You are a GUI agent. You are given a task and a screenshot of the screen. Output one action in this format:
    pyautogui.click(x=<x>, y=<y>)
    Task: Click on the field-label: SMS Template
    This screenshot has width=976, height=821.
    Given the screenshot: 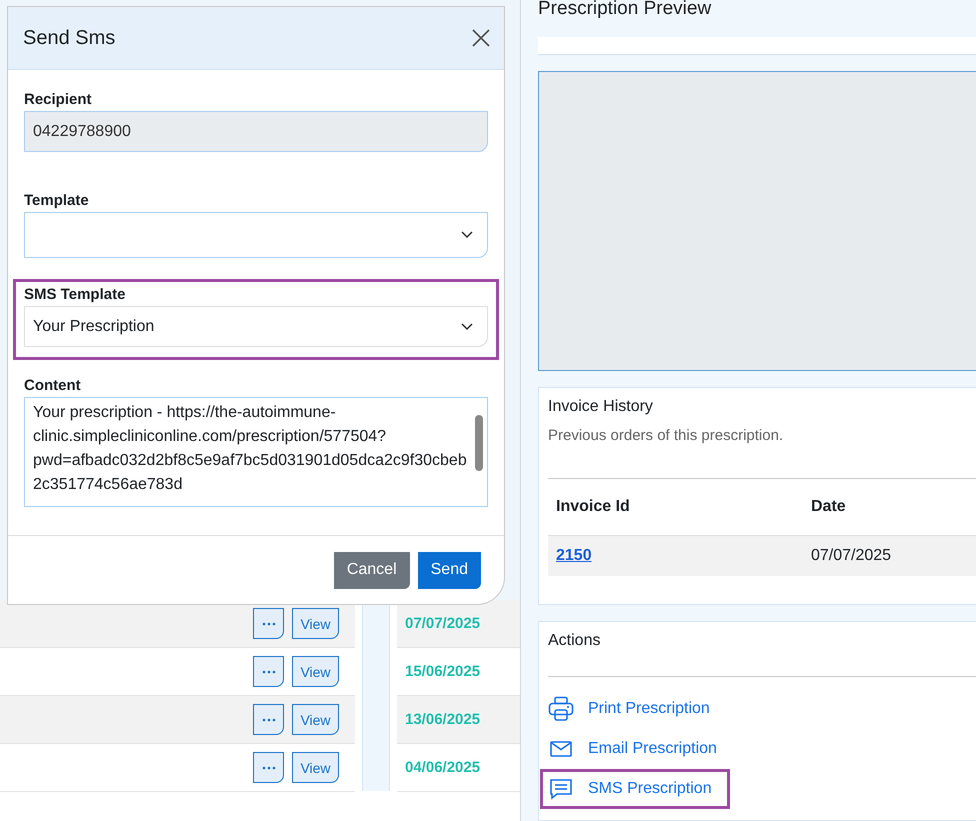 What is the action you would take?
    pyautogui.click(x=75, y=294)
    